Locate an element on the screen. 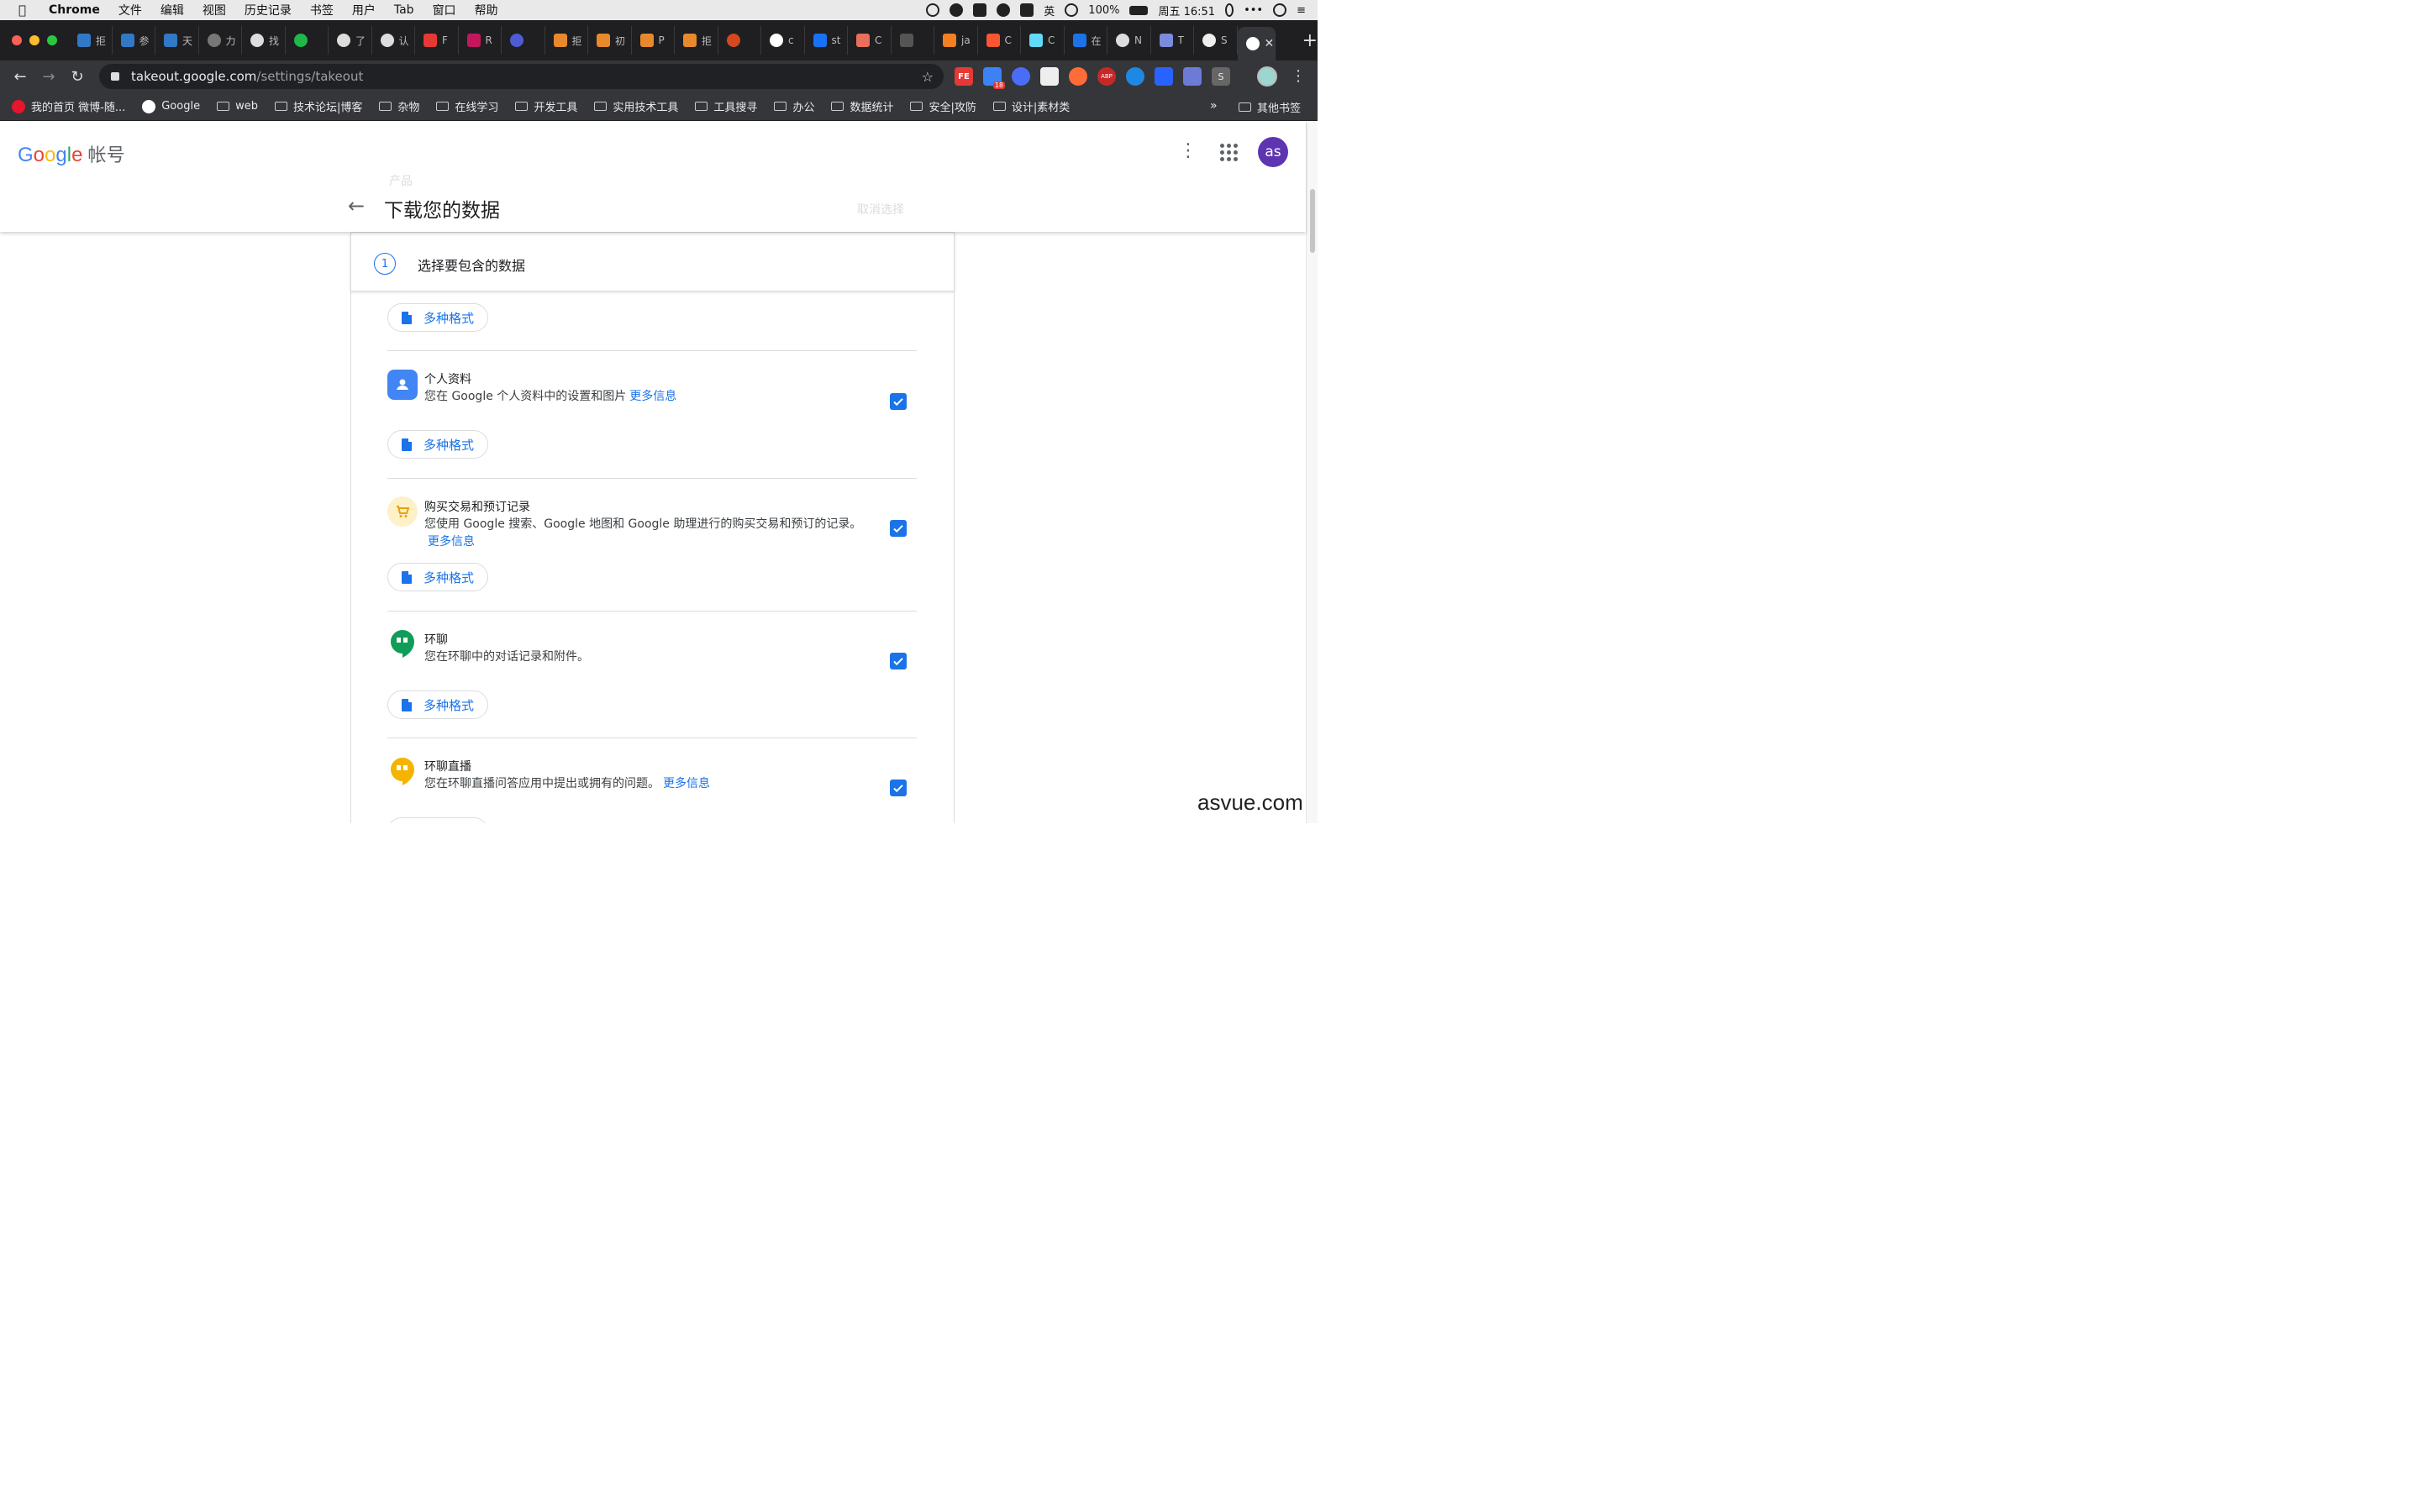 This screenshot has width=2420, height=1512. lock-icon is located at coordinates (115, 76).